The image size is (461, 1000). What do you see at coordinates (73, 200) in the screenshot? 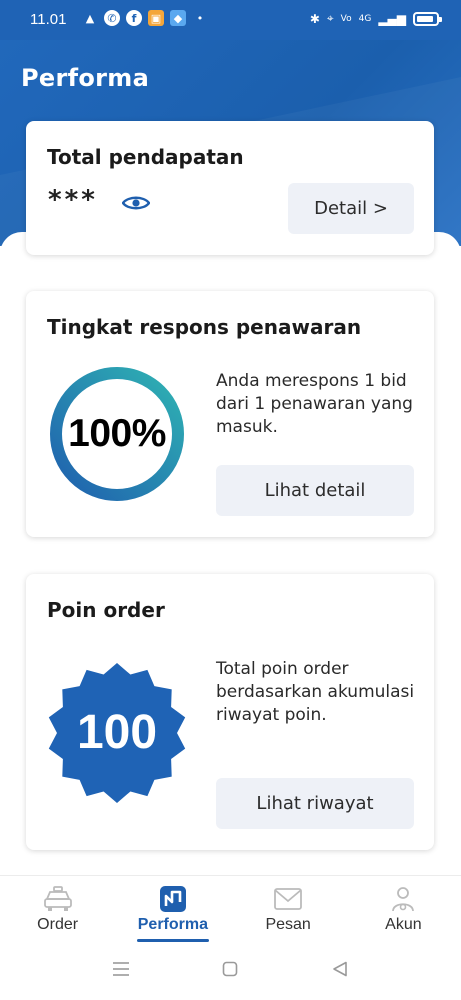
I see `hidden-income-value: ***` at bounding box center [73, 200].